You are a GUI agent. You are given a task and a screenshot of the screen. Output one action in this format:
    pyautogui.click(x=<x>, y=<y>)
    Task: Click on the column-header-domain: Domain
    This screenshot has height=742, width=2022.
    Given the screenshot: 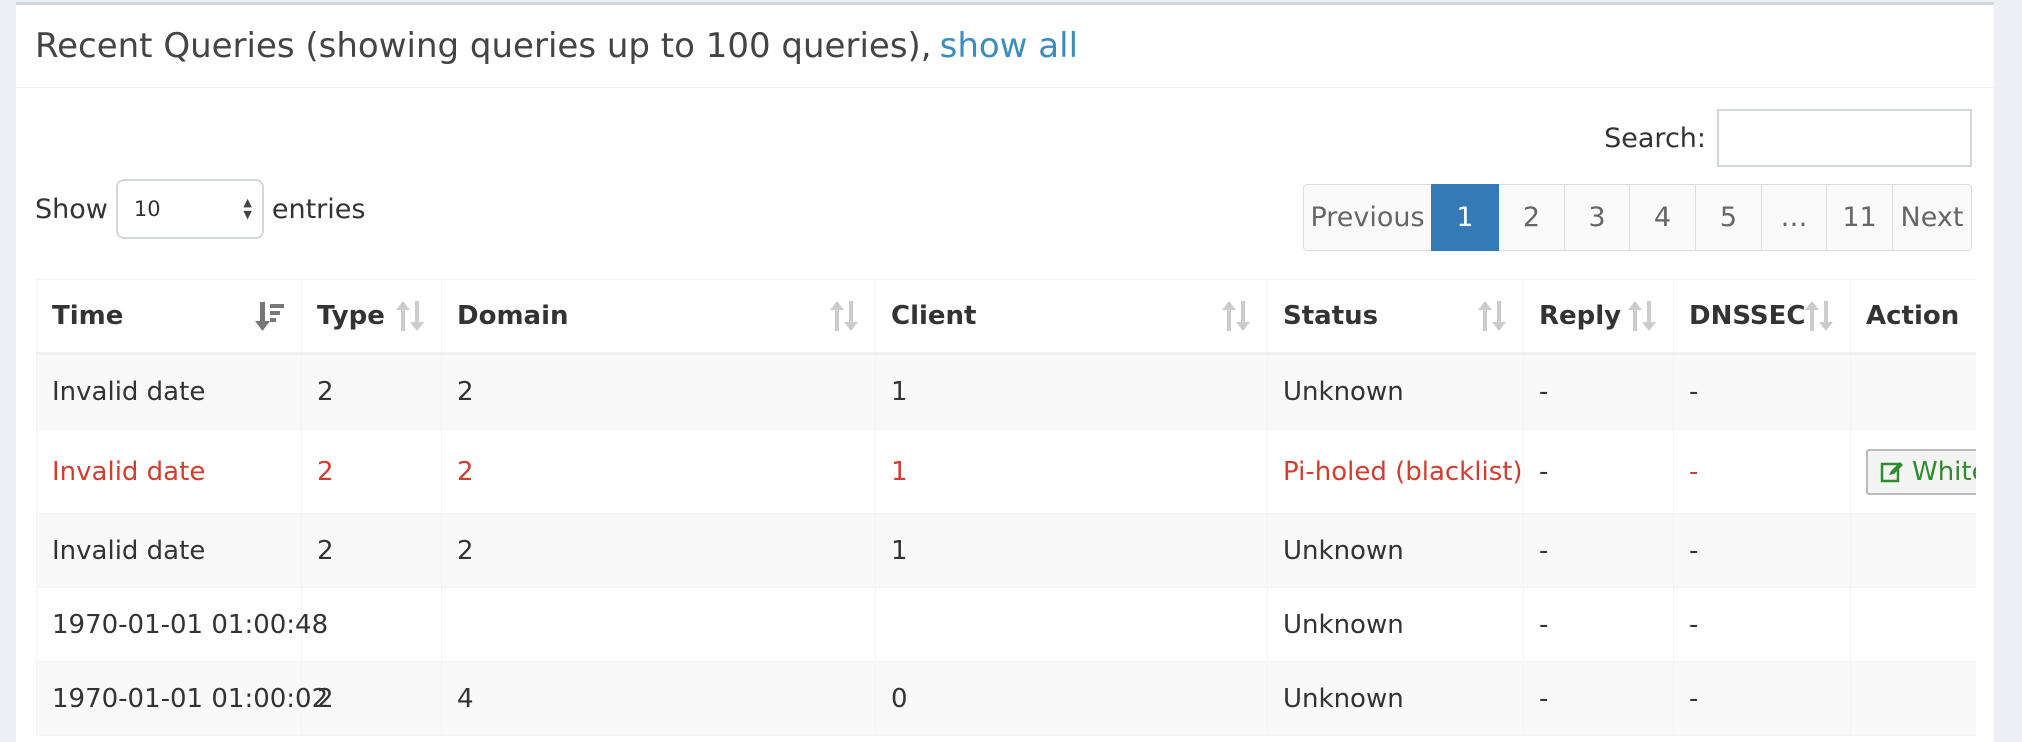 What is the action you would take?
    pyautogui.click(x=658, y=317)
    